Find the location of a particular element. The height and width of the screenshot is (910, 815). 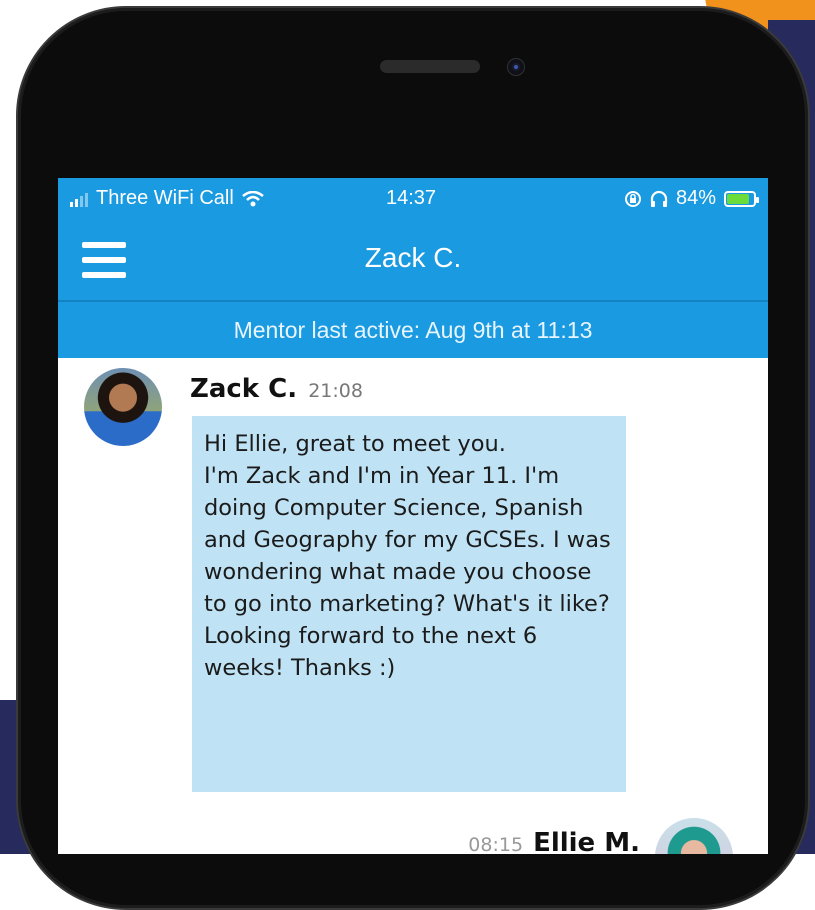

last-active-banner: Mentor last active: Aug 9th at 11:13 is located at coordinates (413, 330).